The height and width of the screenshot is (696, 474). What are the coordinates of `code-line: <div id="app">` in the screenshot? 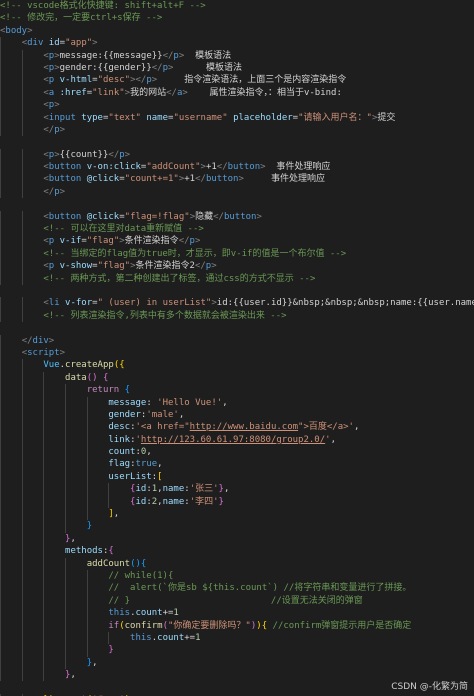 It's located at (237, 43).